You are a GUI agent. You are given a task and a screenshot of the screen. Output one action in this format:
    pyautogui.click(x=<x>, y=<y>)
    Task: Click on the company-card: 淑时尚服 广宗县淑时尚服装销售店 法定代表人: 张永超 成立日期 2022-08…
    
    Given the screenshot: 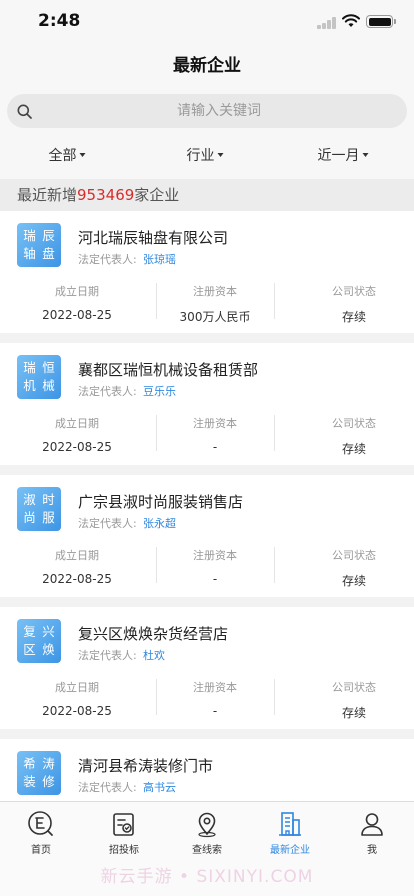 What is the action you would take?
    pyautogui.click(x=207, y=536)
    